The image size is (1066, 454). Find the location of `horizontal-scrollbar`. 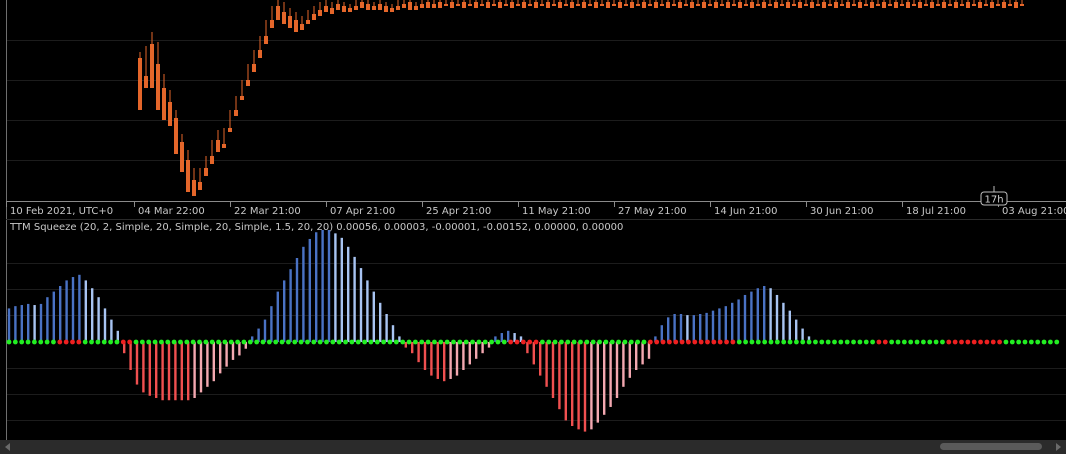

horizontal-scrollbar is located at coordinates (533, 447).